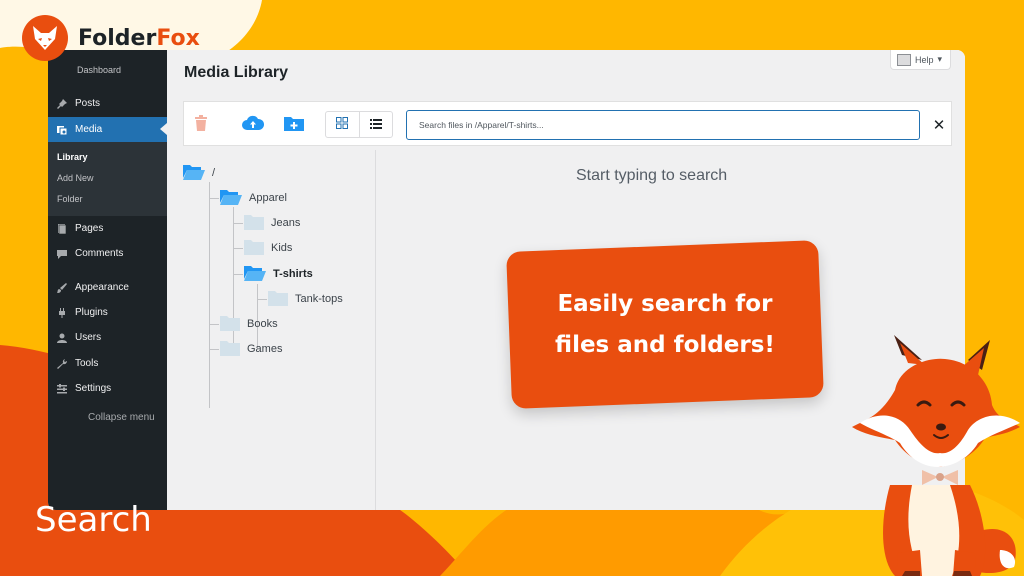 The width and height of the screenshot is (1024, 576). Describe the element at coordinates (282, 248) in the screenshot. I see `tree-item-label: Kids` at that location.